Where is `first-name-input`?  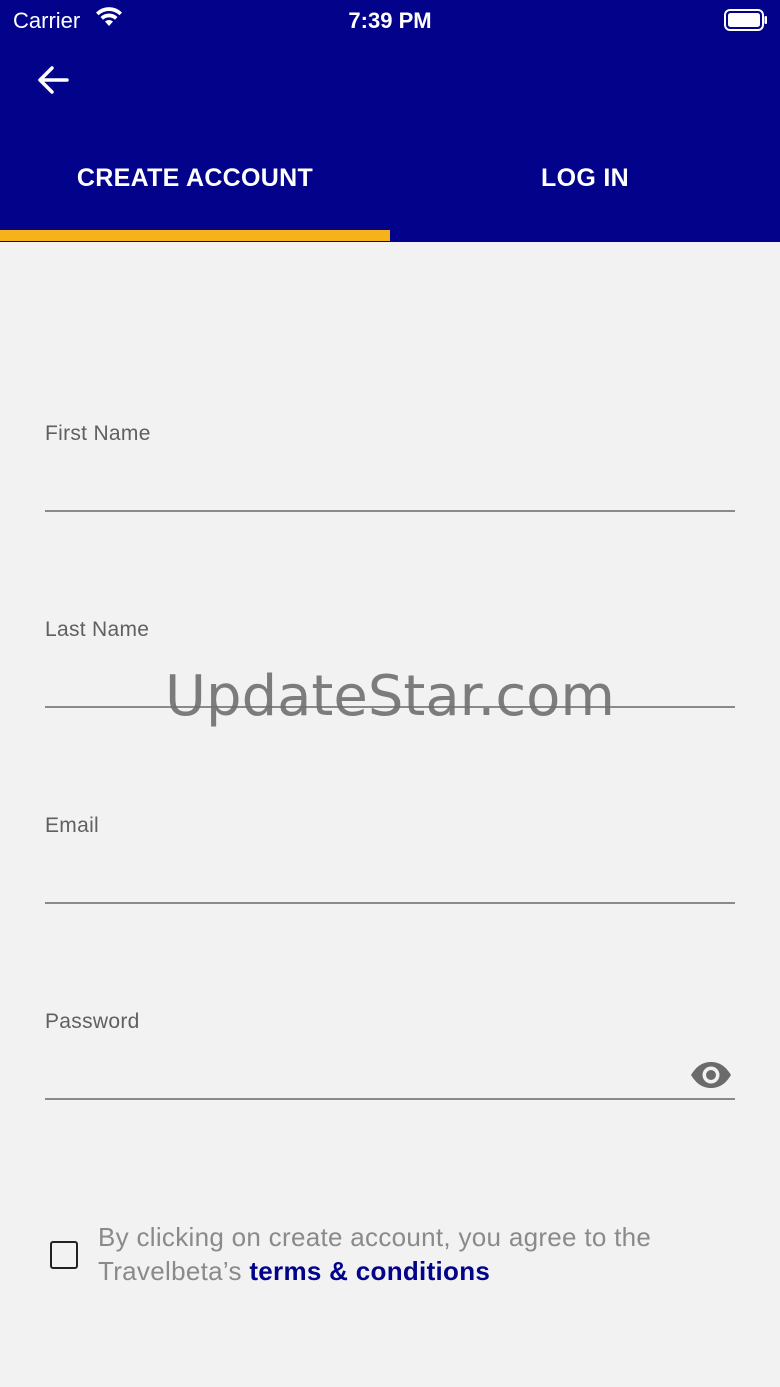 first-name-input is located at coordinates (390, 487).